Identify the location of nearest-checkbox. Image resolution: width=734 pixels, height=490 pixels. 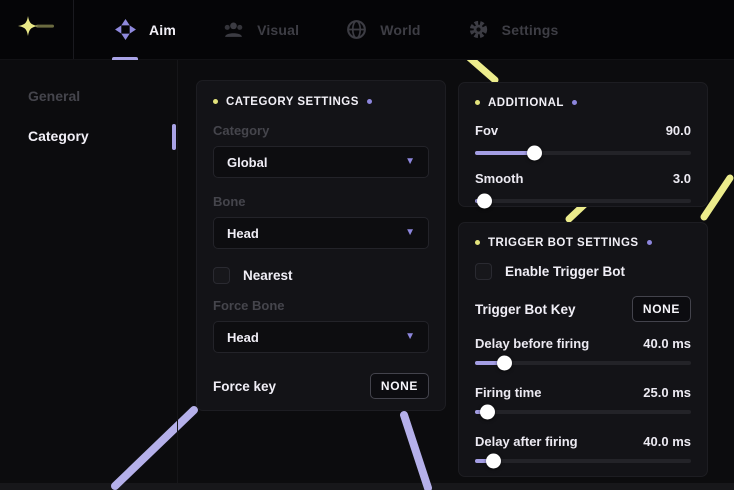
(221, 275).